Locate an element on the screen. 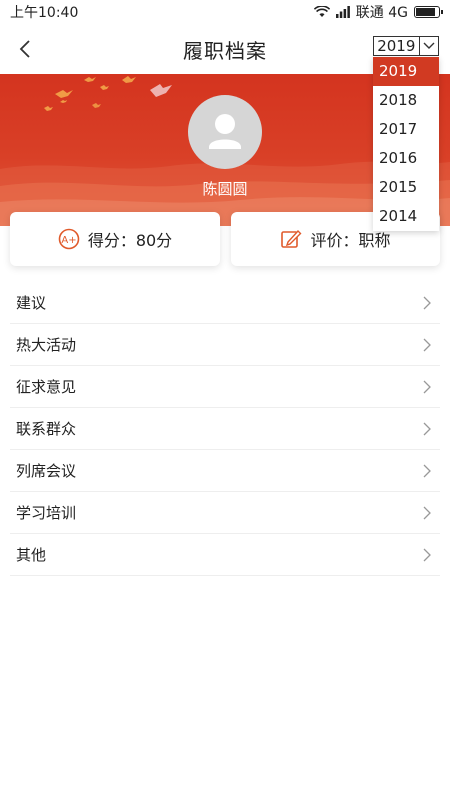  chevron-left-icon is located at coordinates (24, 49).